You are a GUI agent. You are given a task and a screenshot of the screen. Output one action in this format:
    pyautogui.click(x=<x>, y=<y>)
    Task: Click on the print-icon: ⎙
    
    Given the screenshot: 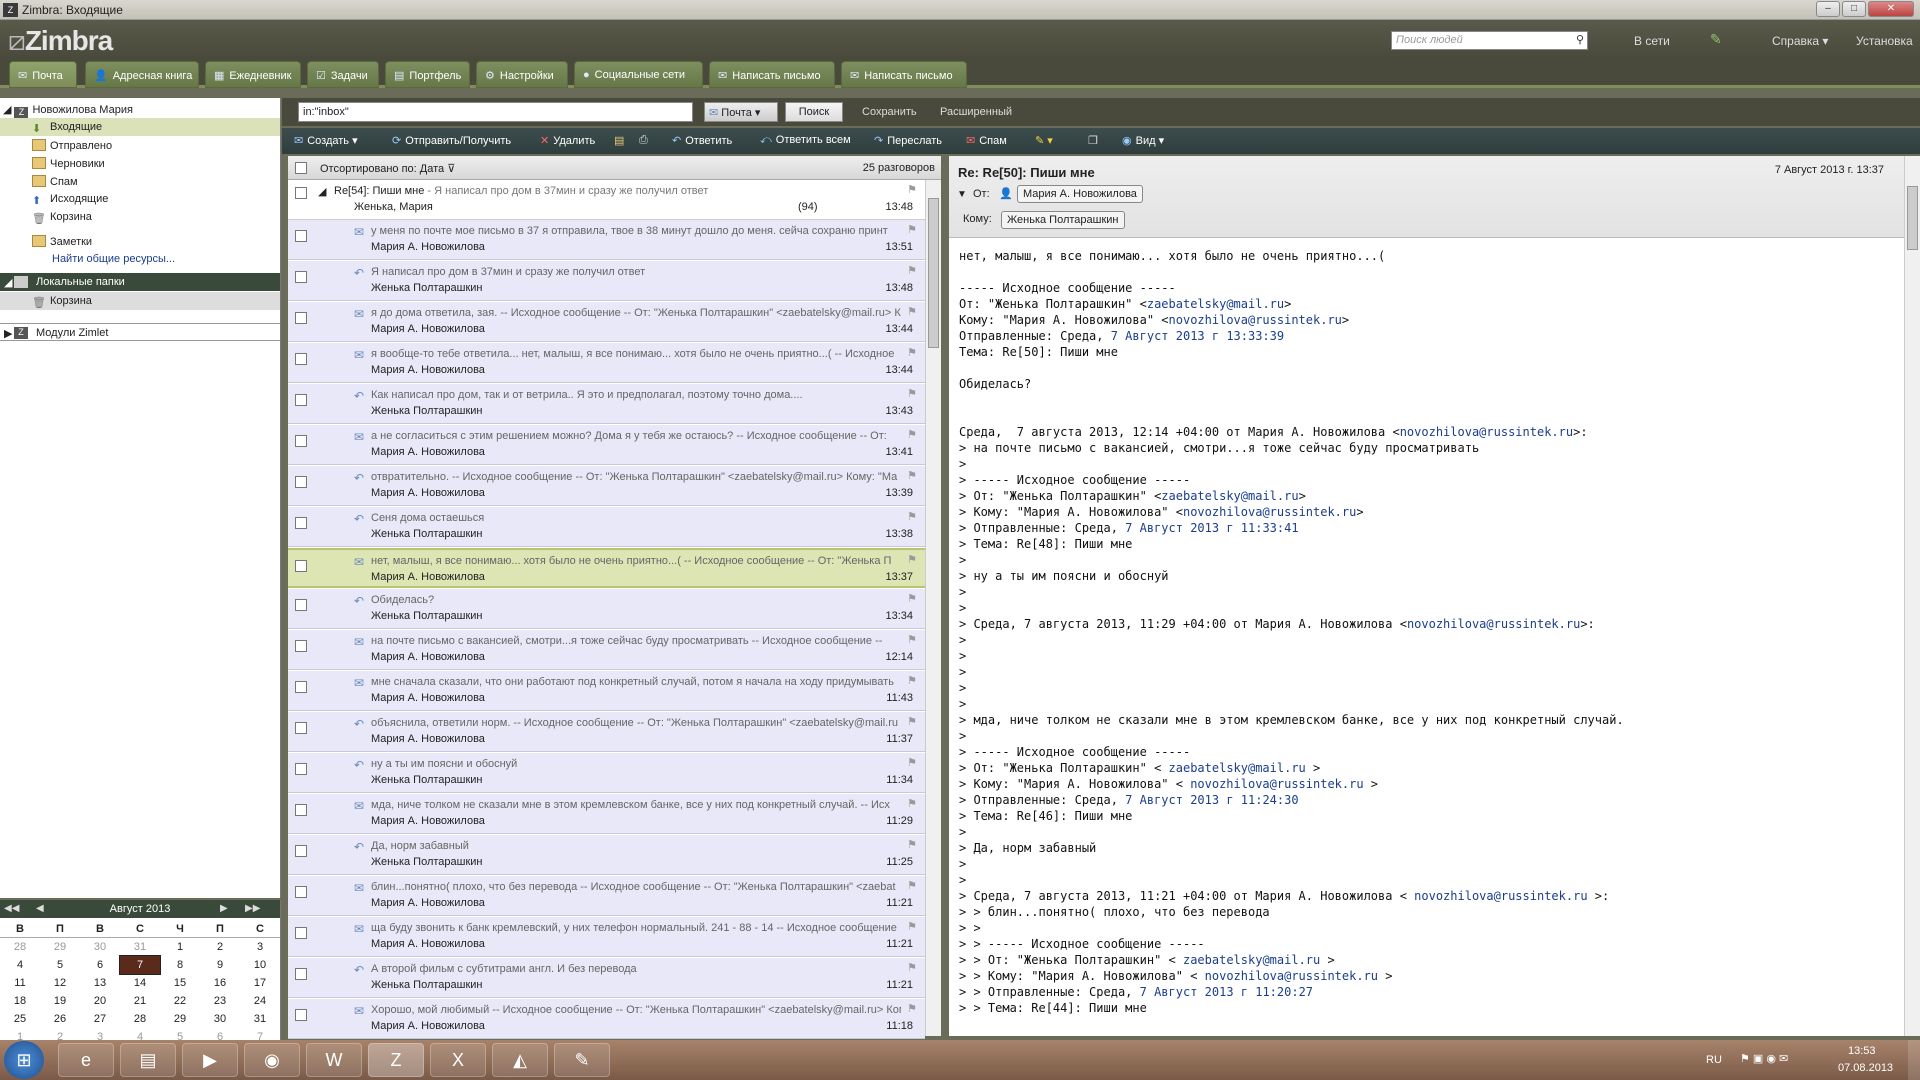 What is the action you would take?
    pyautogui.click(x=643, y=140)
    